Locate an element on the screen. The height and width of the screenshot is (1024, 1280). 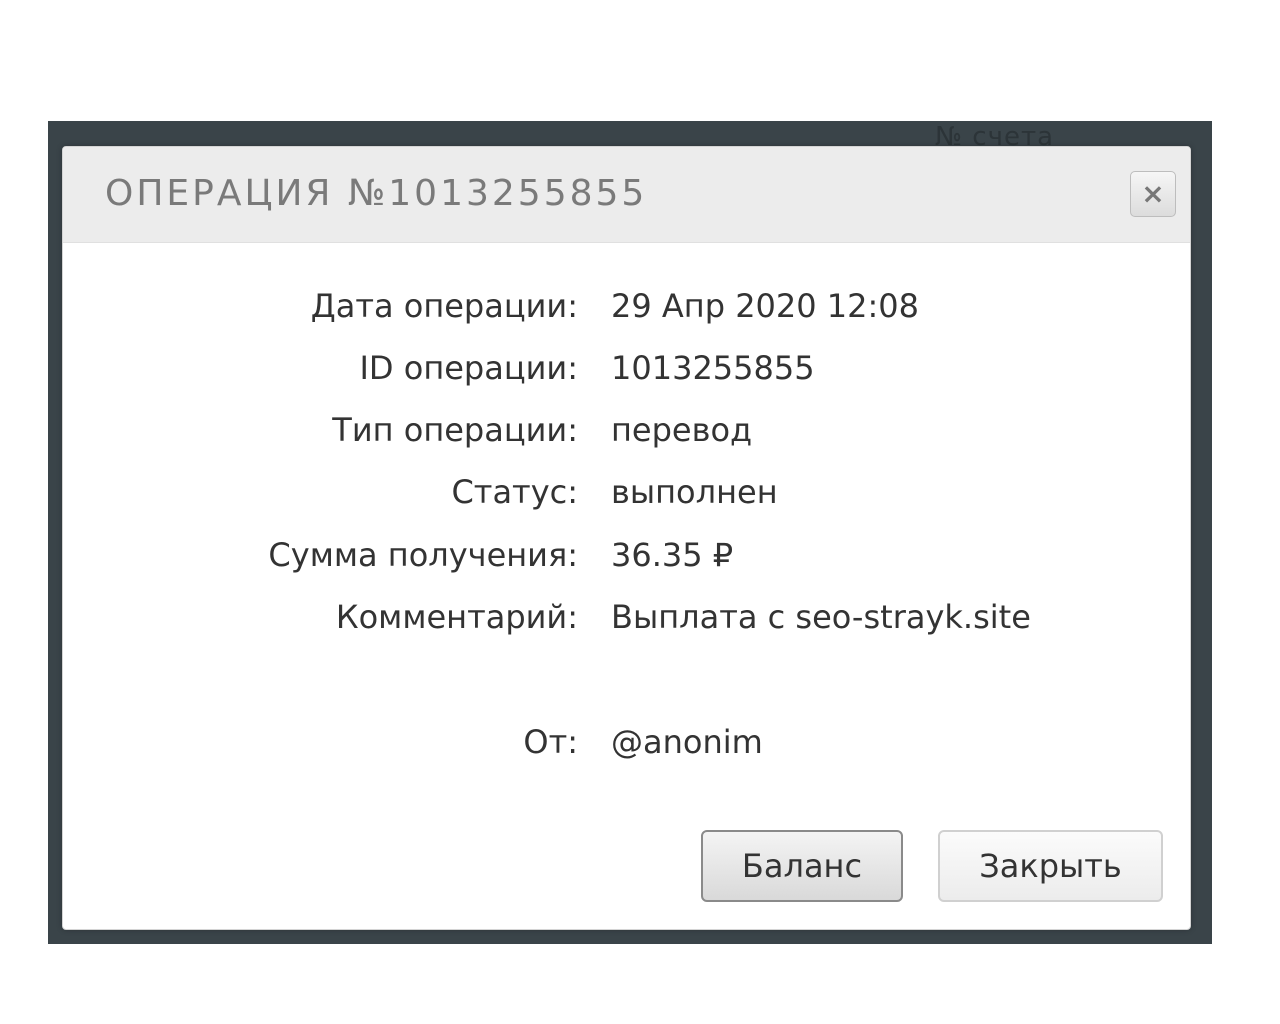
dialog-header: ОПЕРАЦИЯ №1013255855 × is located at coordinates (626, 195).